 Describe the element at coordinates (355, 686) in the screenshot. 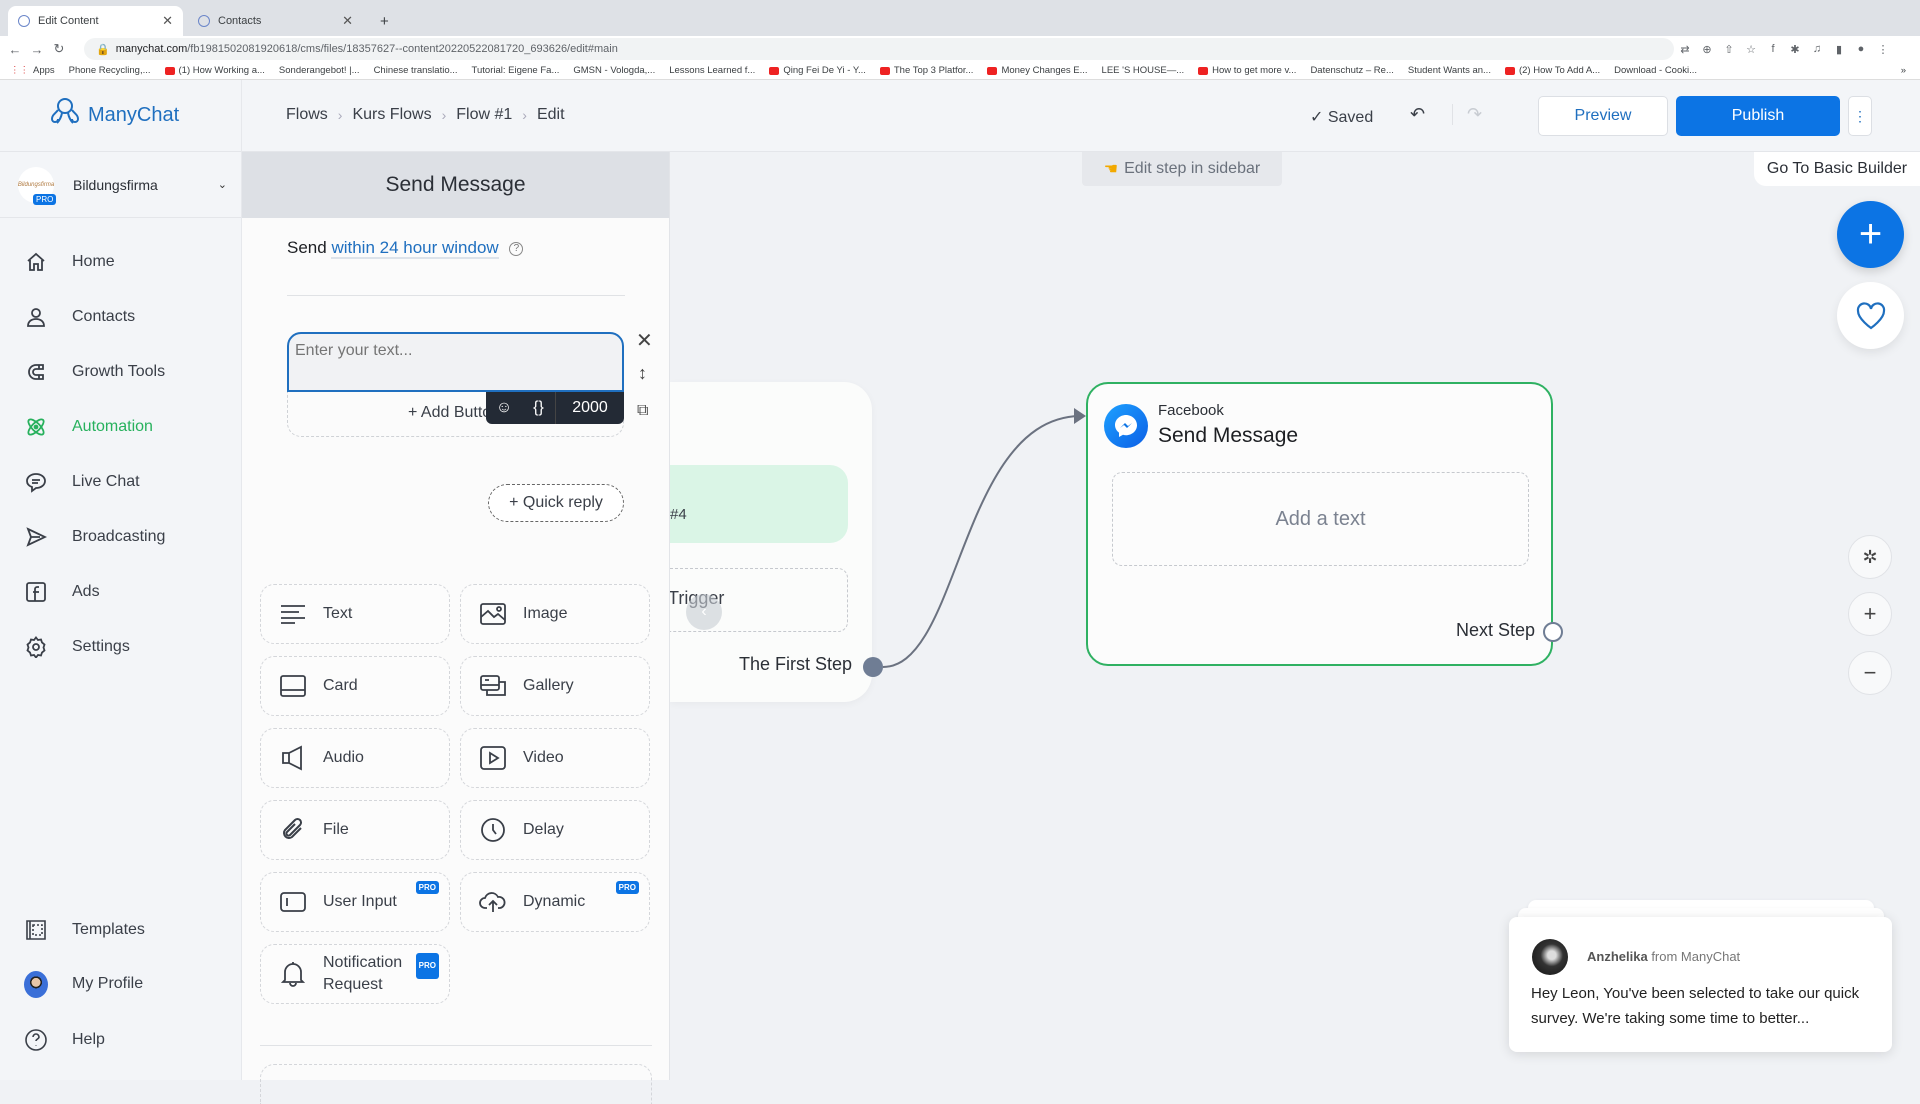

I see `block-card: Card` at that location.